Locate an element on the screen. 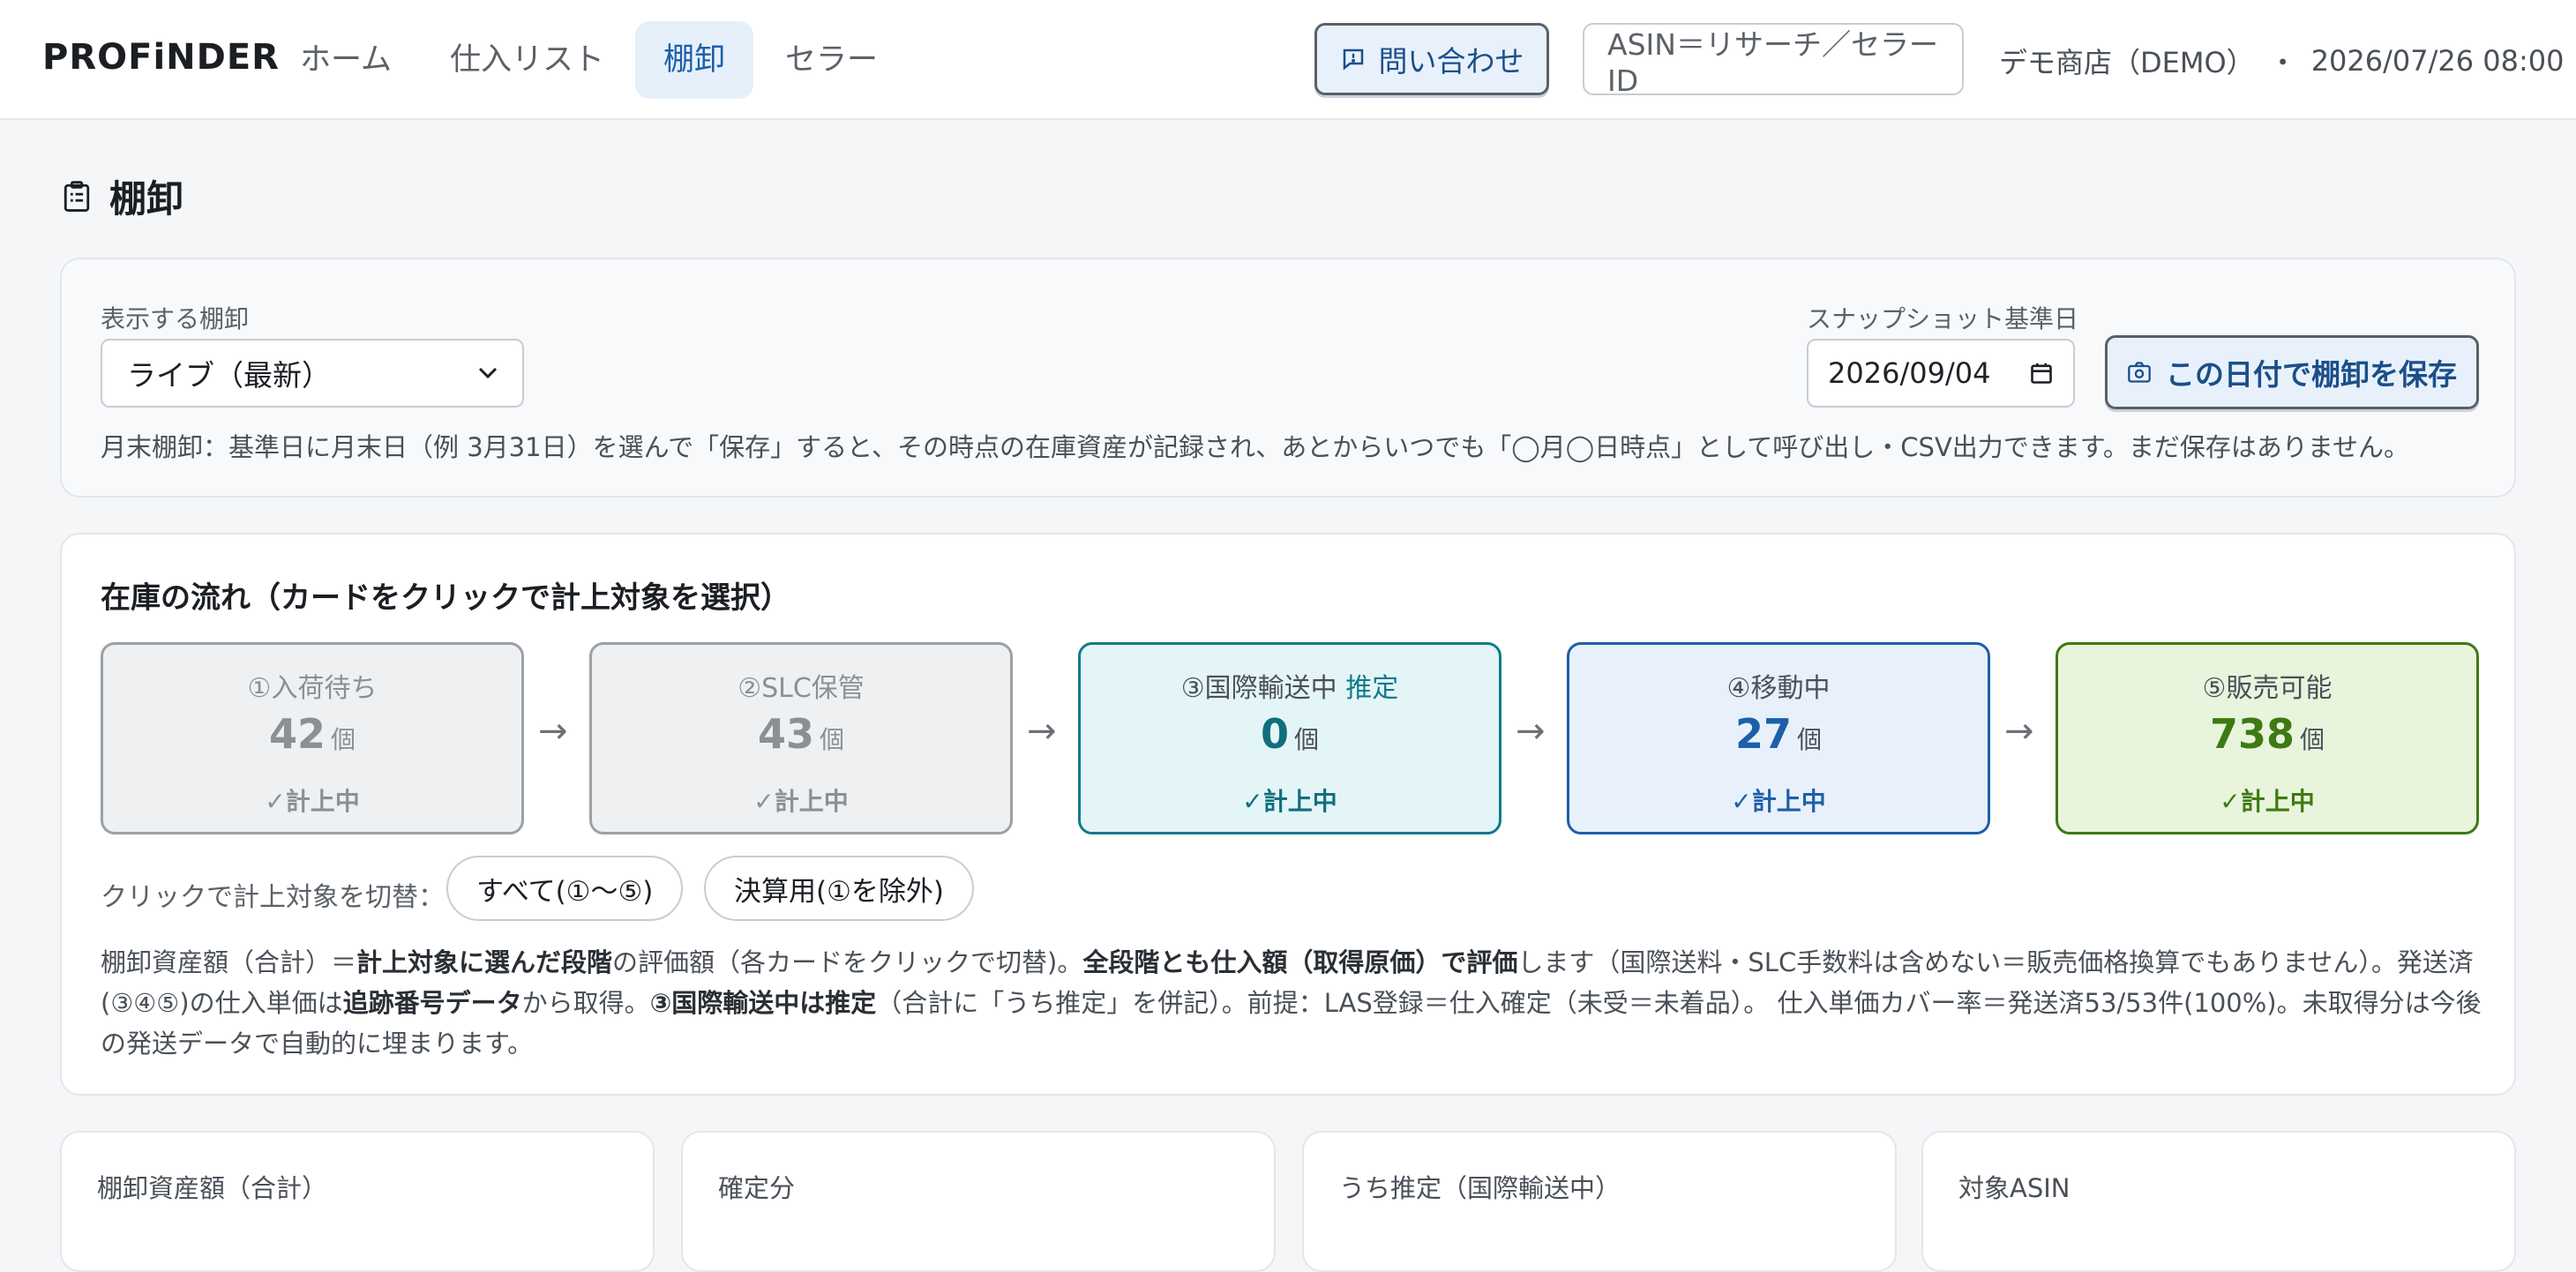 This screenshot has width=2576, height=1272. snapshot-date-label: スナップショット基準日 is located at coordinates (1943, 318).